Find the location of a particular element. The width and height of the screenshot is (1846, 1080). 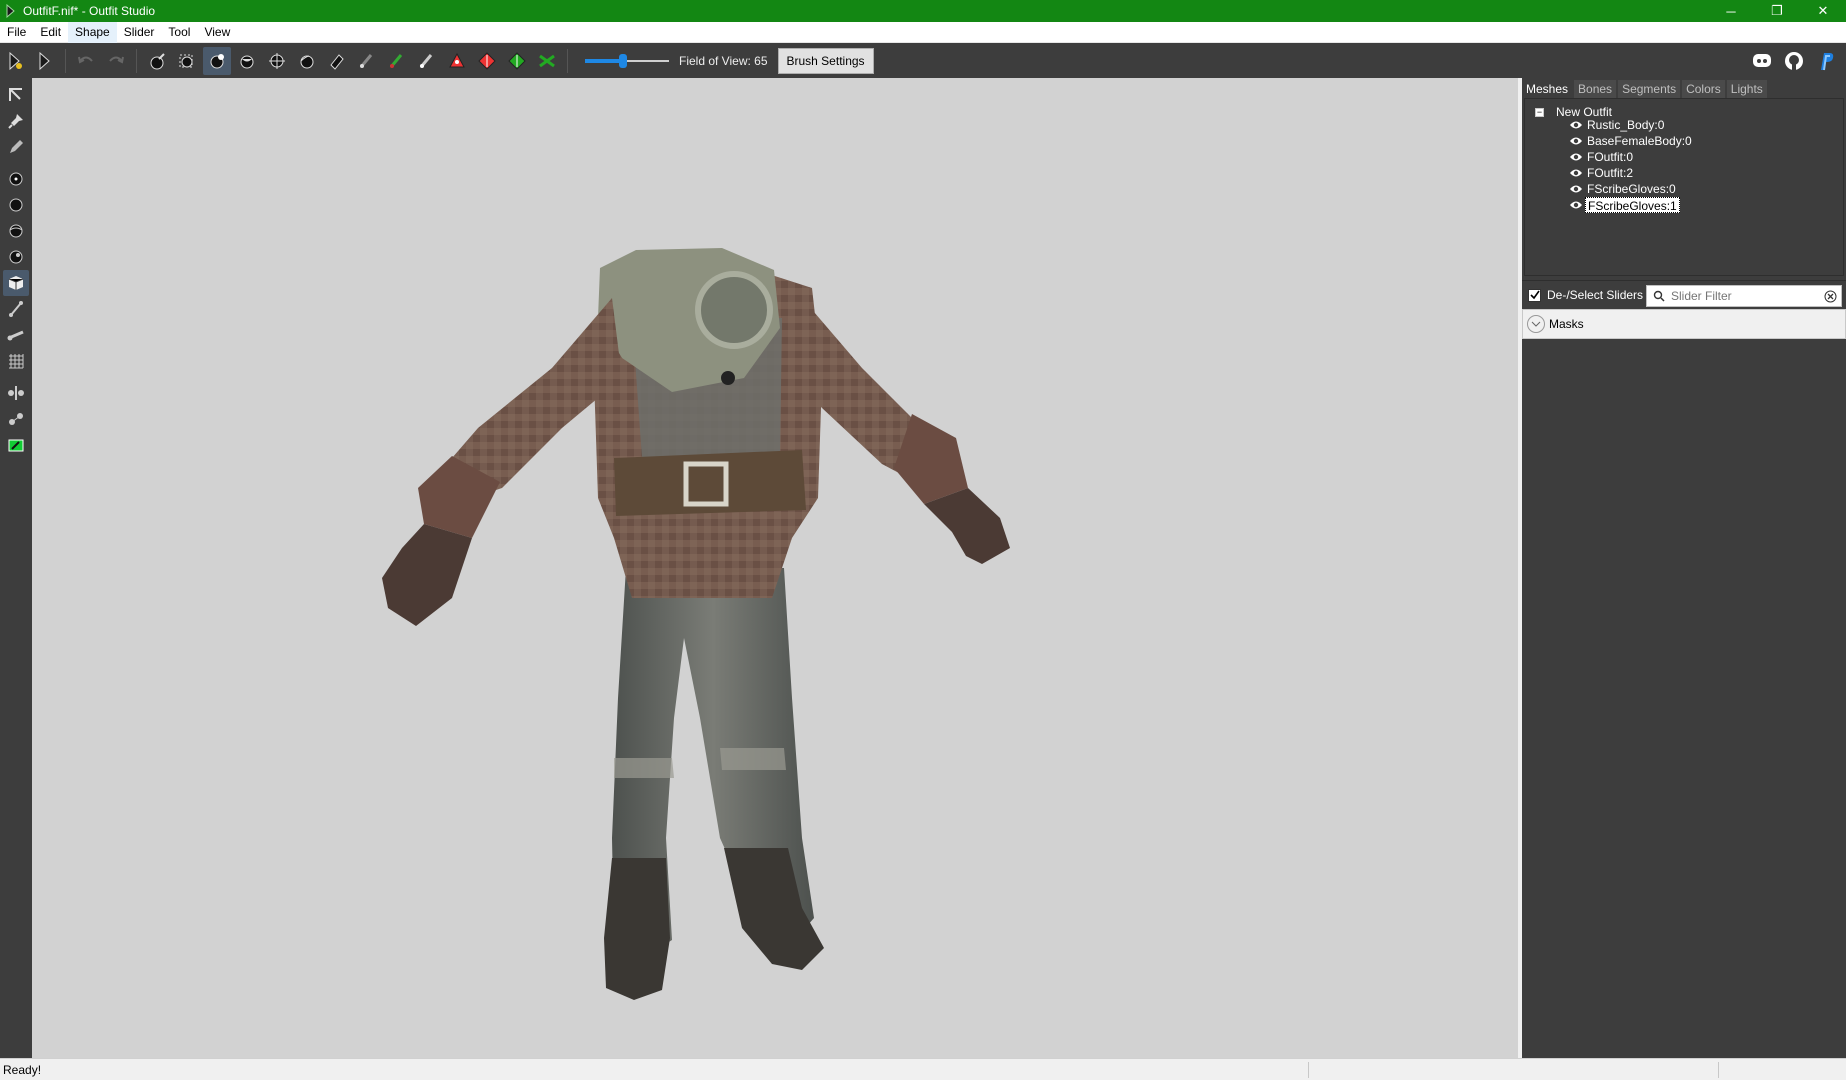

color-brush-icon is located at coordinates (427, 61).